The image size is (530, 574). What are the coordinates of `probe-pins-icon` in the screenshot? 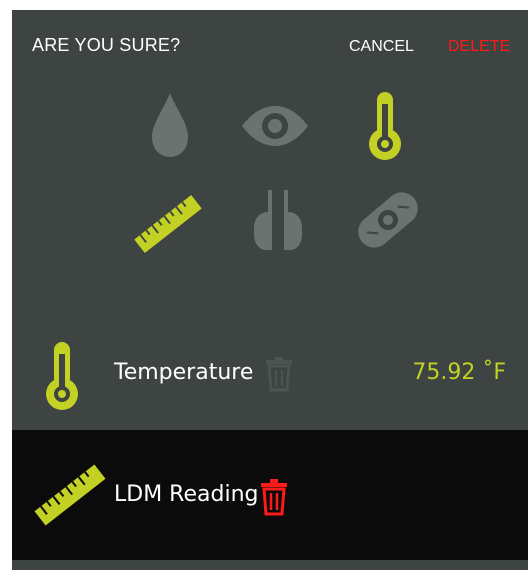 It's located at (278, 220).